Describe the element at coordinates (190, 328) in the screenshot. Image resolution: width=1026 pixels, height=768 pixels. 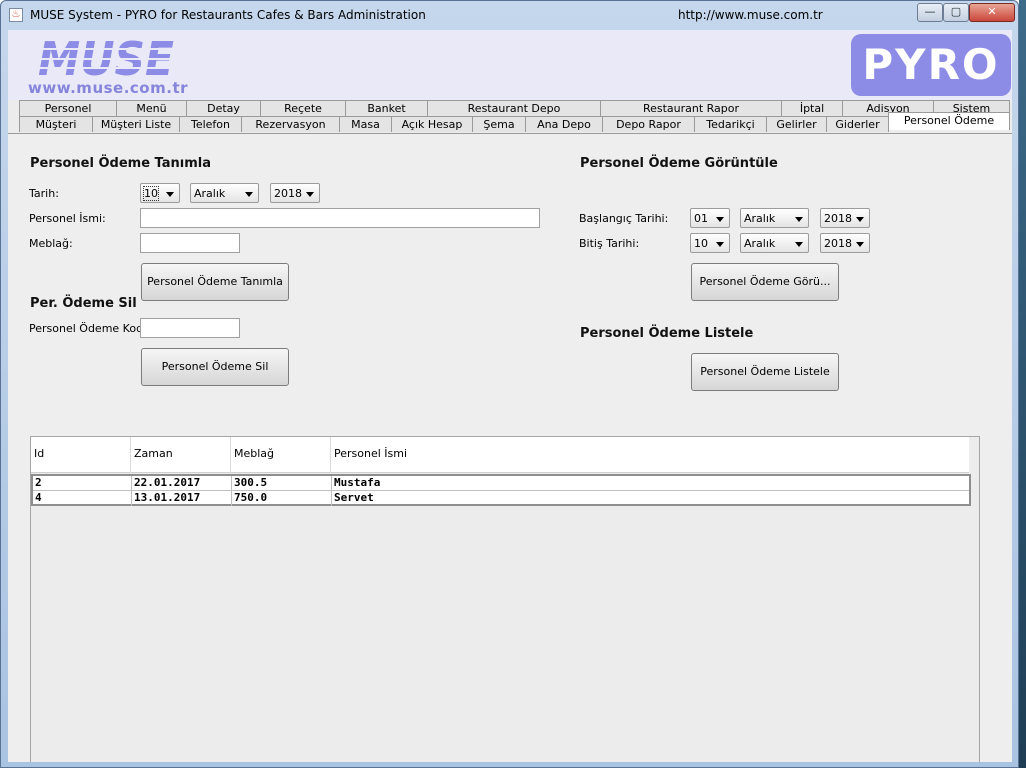
I see `payment-code-input` at that location.